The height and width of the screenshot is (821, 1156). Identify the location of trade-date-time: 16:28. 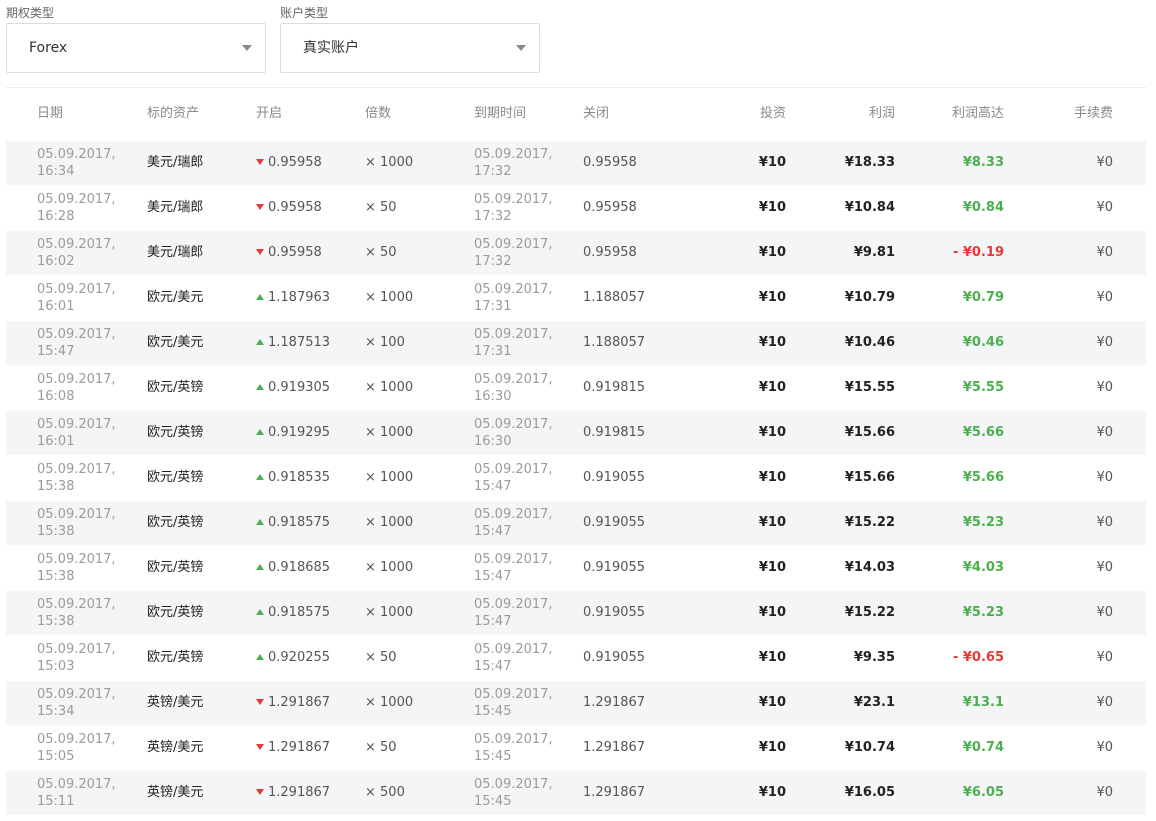
(56, 216).